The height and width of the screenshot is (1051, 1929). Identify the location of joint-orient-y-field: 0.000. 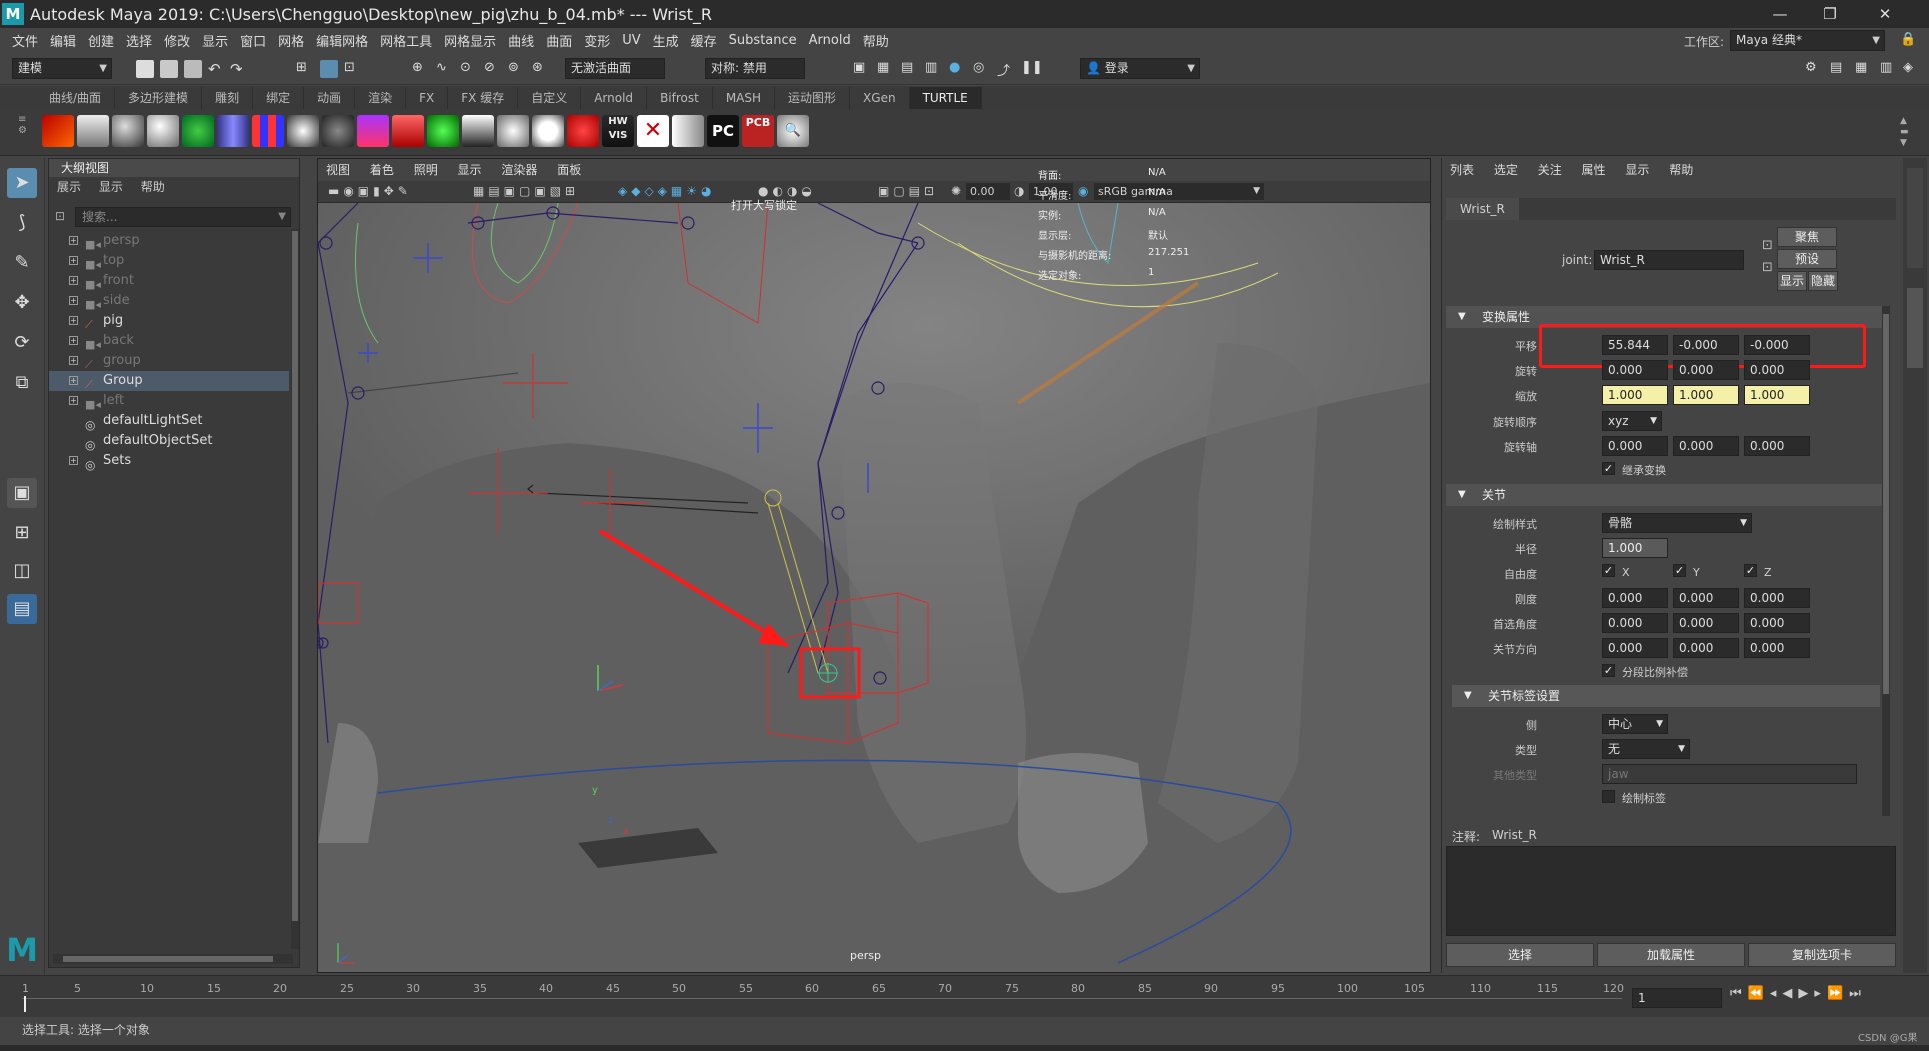
(1706, 648).